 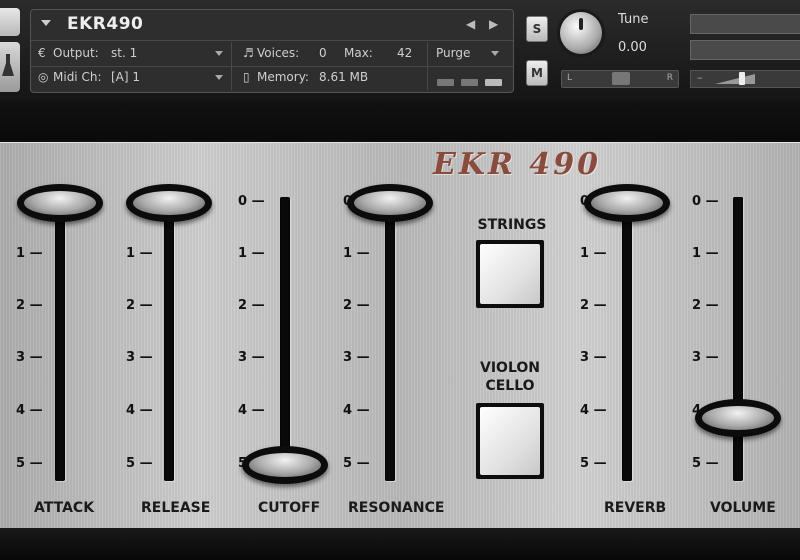 What do you see at coordinates (43, 77) in the screenshot?
I see `midi-icon: ◎` at bounding box center [43, 77].